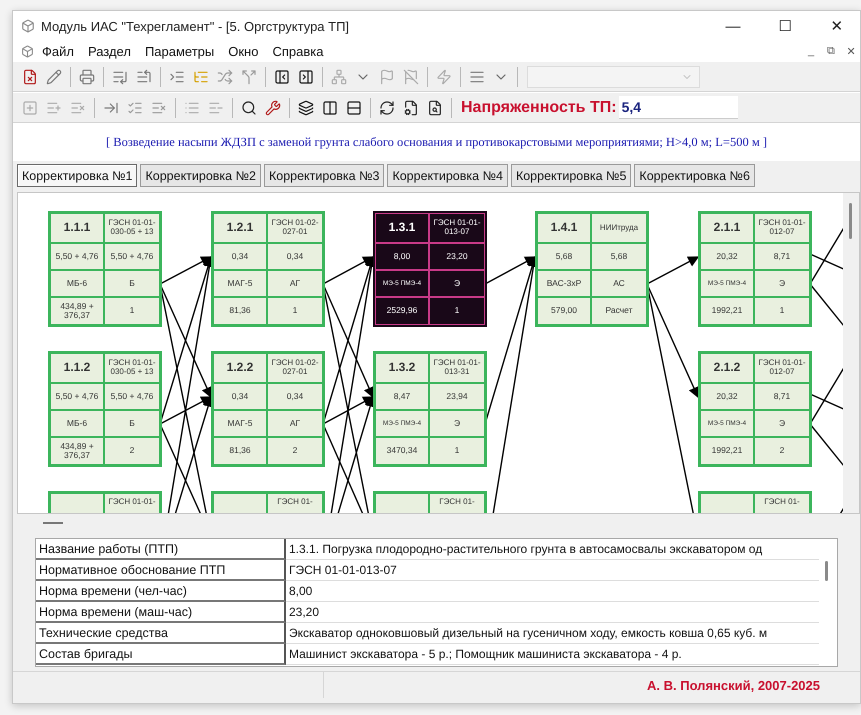 Image resolution: width=861 pixels, height=715 pixels. I want to click on diagram-node: 1.1.2 ГЭСН 01-01-030-05 + 13 5,50 + 4,76 5,50 + 4,76 МБ-6 Б 434,89 + 376,37 2, so click(105, 409).